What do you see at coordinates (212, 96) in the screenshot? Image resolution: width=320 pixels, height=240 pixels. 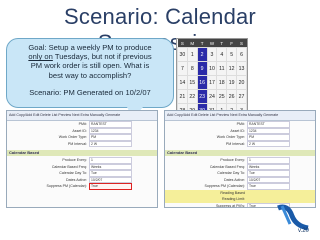 I see `calendar-day-cell: 24` at bounding box center [212, 96].